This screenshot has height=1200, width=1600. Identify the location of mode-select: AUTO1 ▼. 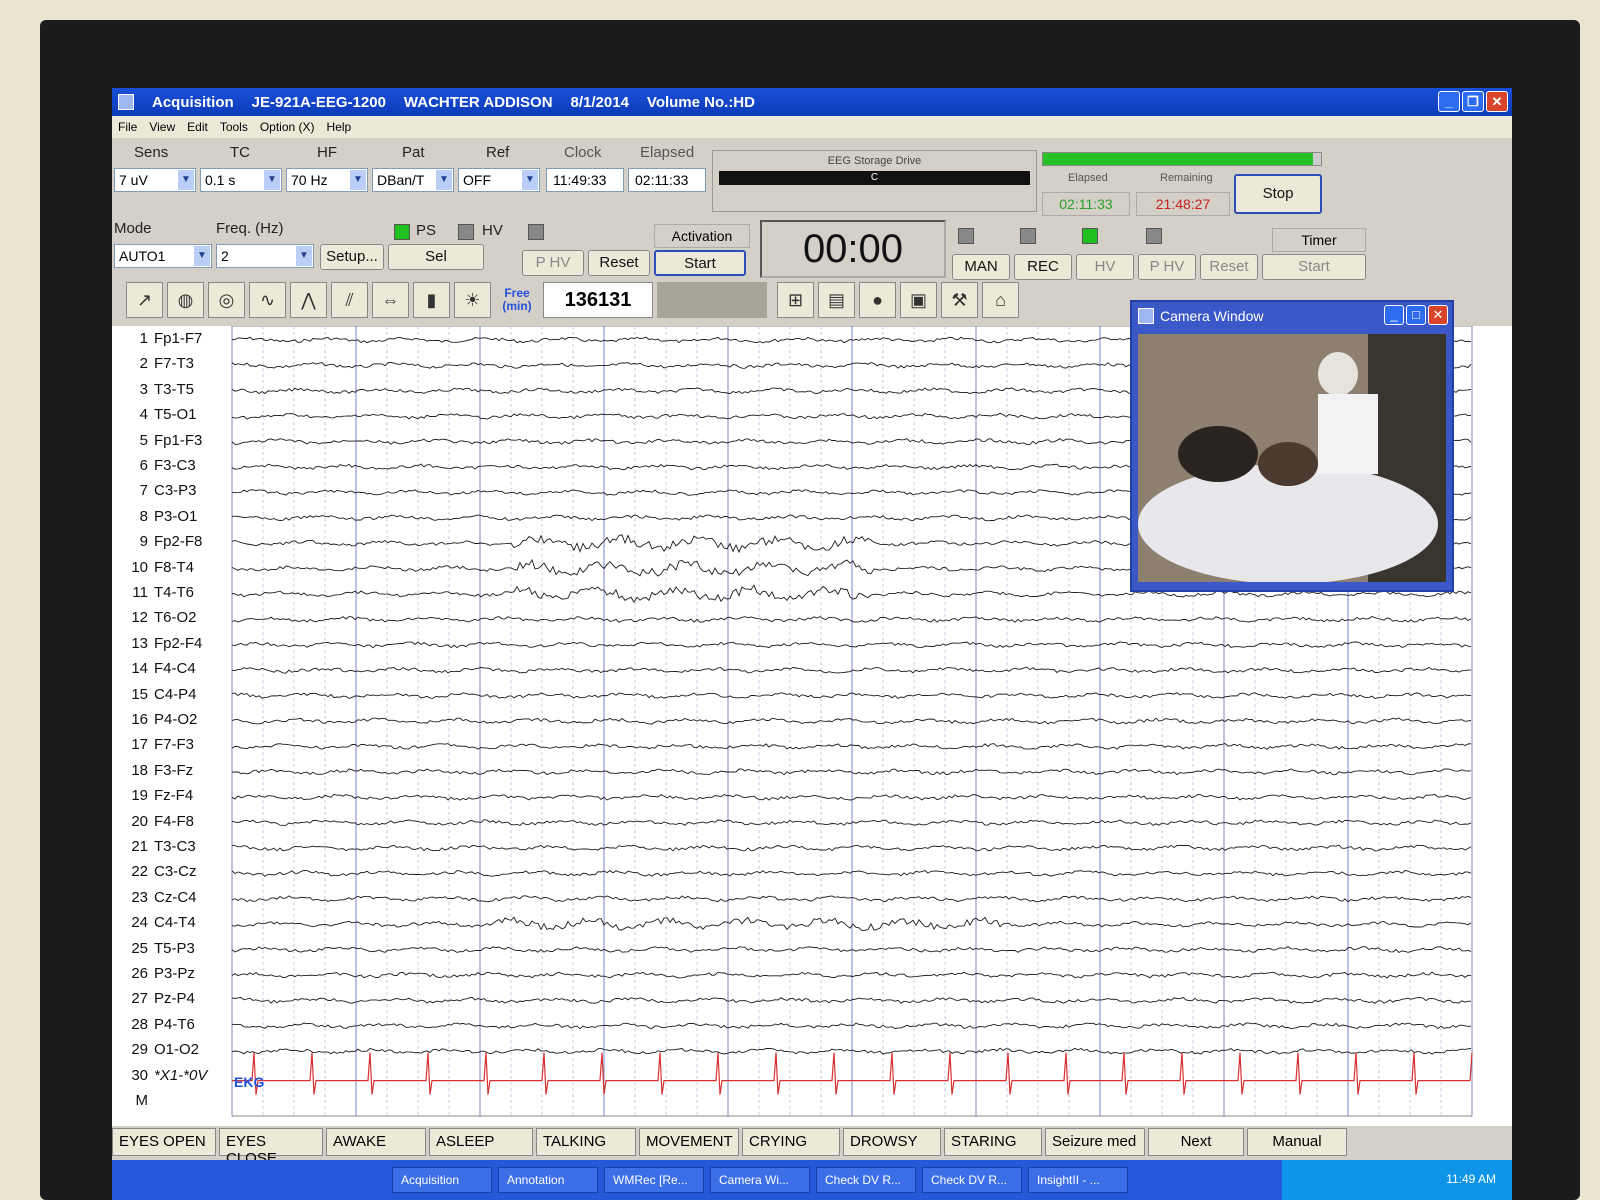
(163, 256).